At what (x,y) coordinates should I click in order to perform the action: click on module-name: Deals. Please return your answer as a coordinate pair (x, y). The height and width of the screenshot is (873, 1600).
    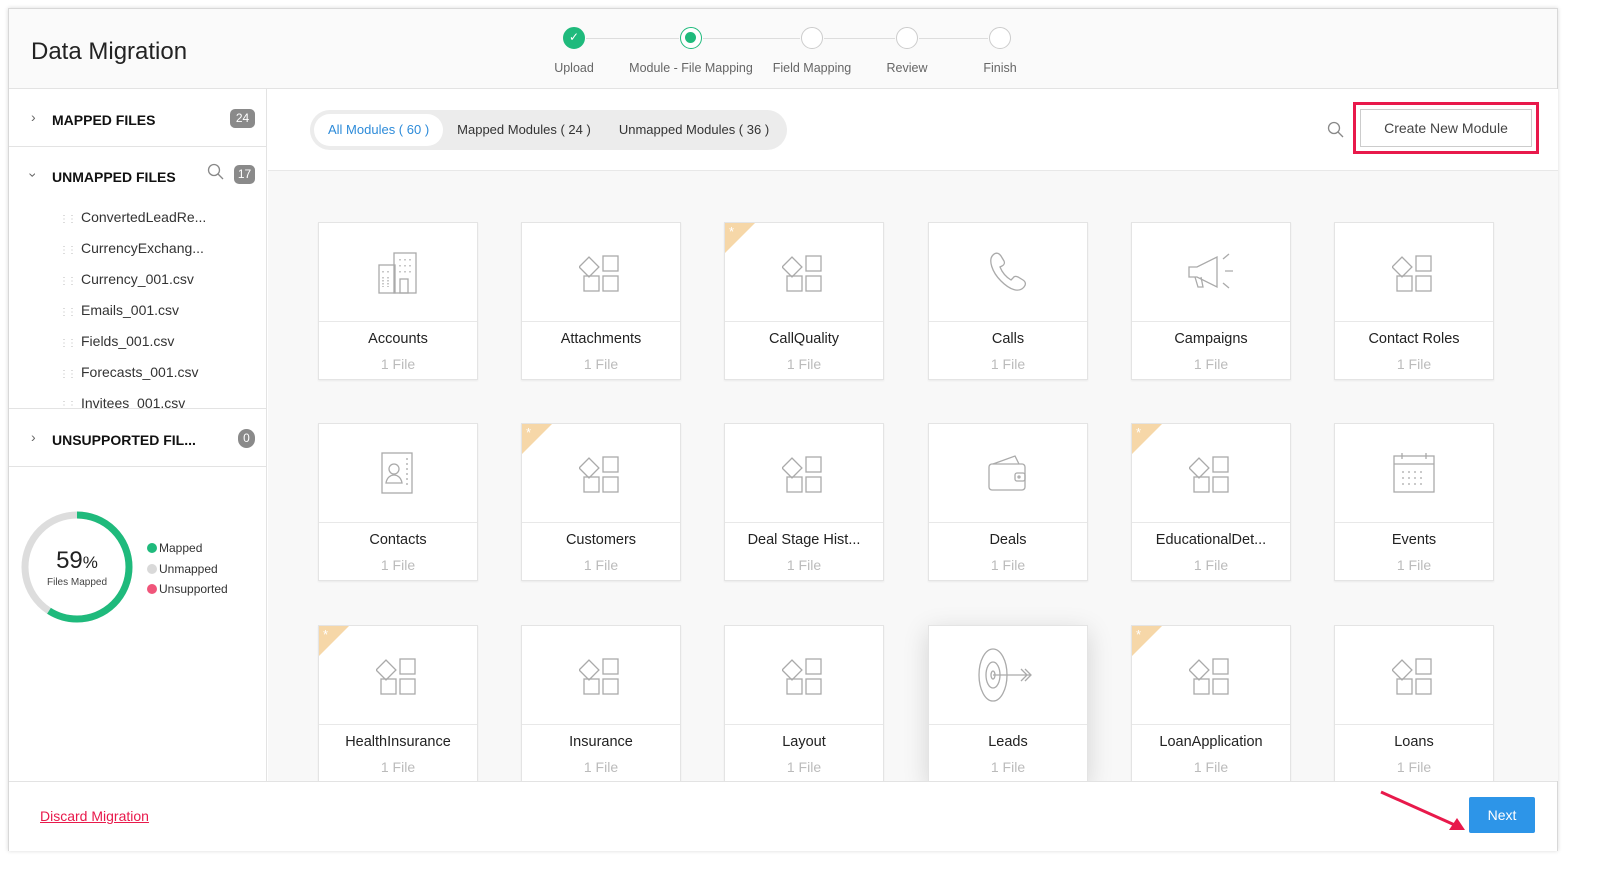
    Looking at the image, I should click on (1008, 540).